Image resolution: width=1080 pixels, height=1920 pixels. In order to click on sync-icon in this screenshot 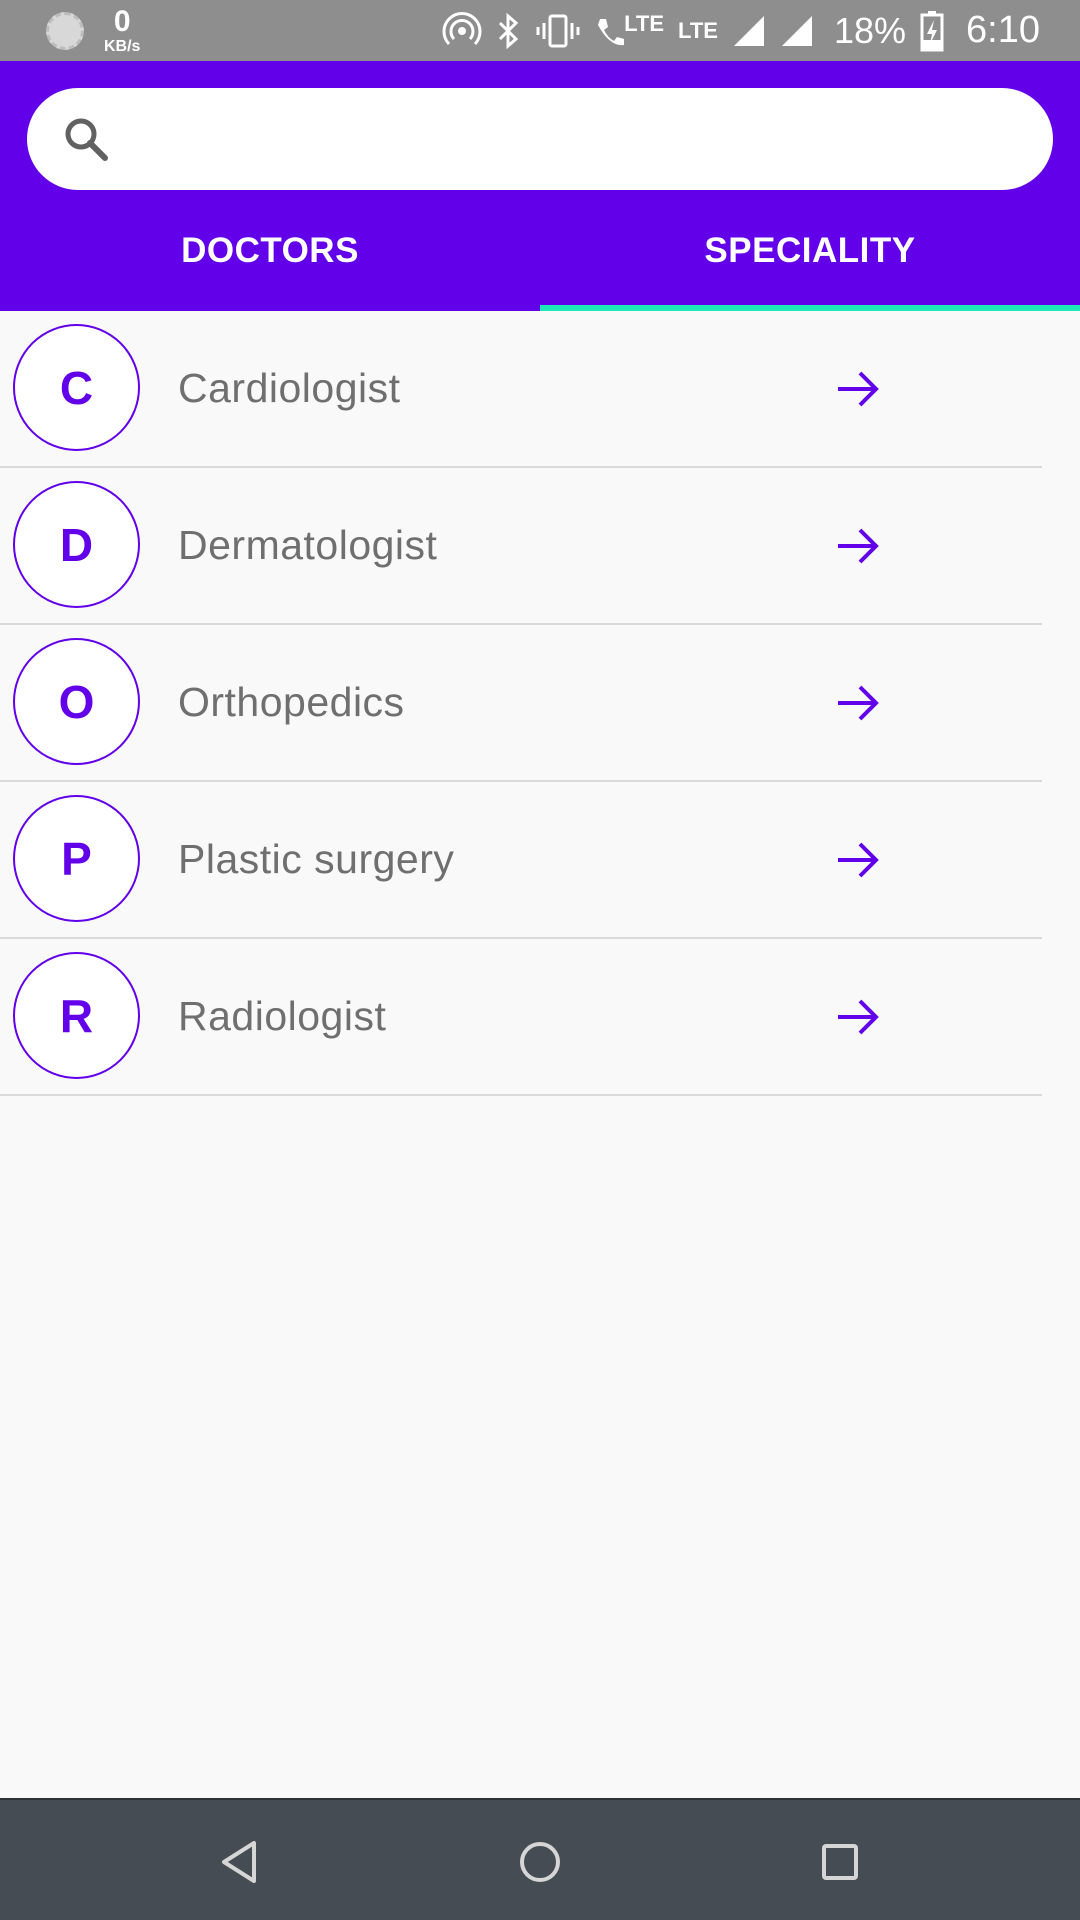, I will do `click(65, 30)`.